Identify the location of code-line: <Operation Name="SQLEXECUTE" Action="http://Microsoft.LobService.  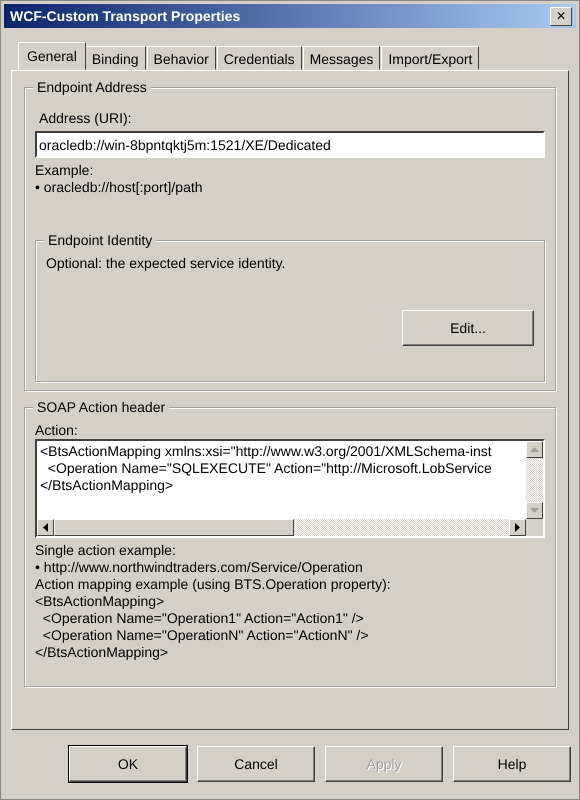
(269, 468).